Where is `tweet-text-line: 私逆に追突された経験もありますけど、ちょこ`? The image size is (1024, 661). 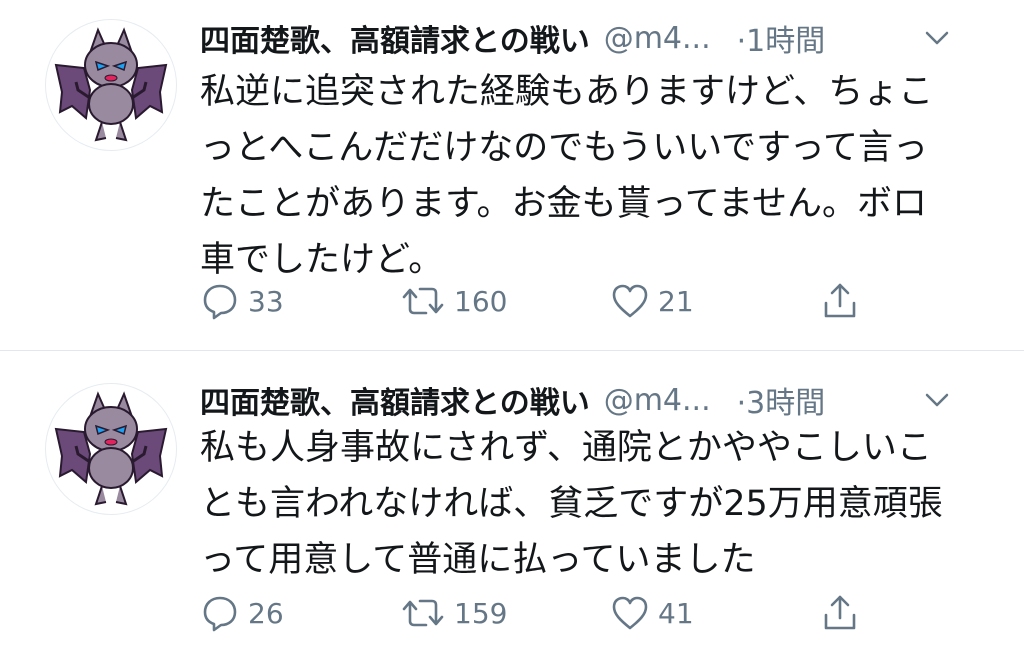
tweet-text-line: 私逆に追突された経験もありますけど、ちょこ is located at coordinates (567, 92).